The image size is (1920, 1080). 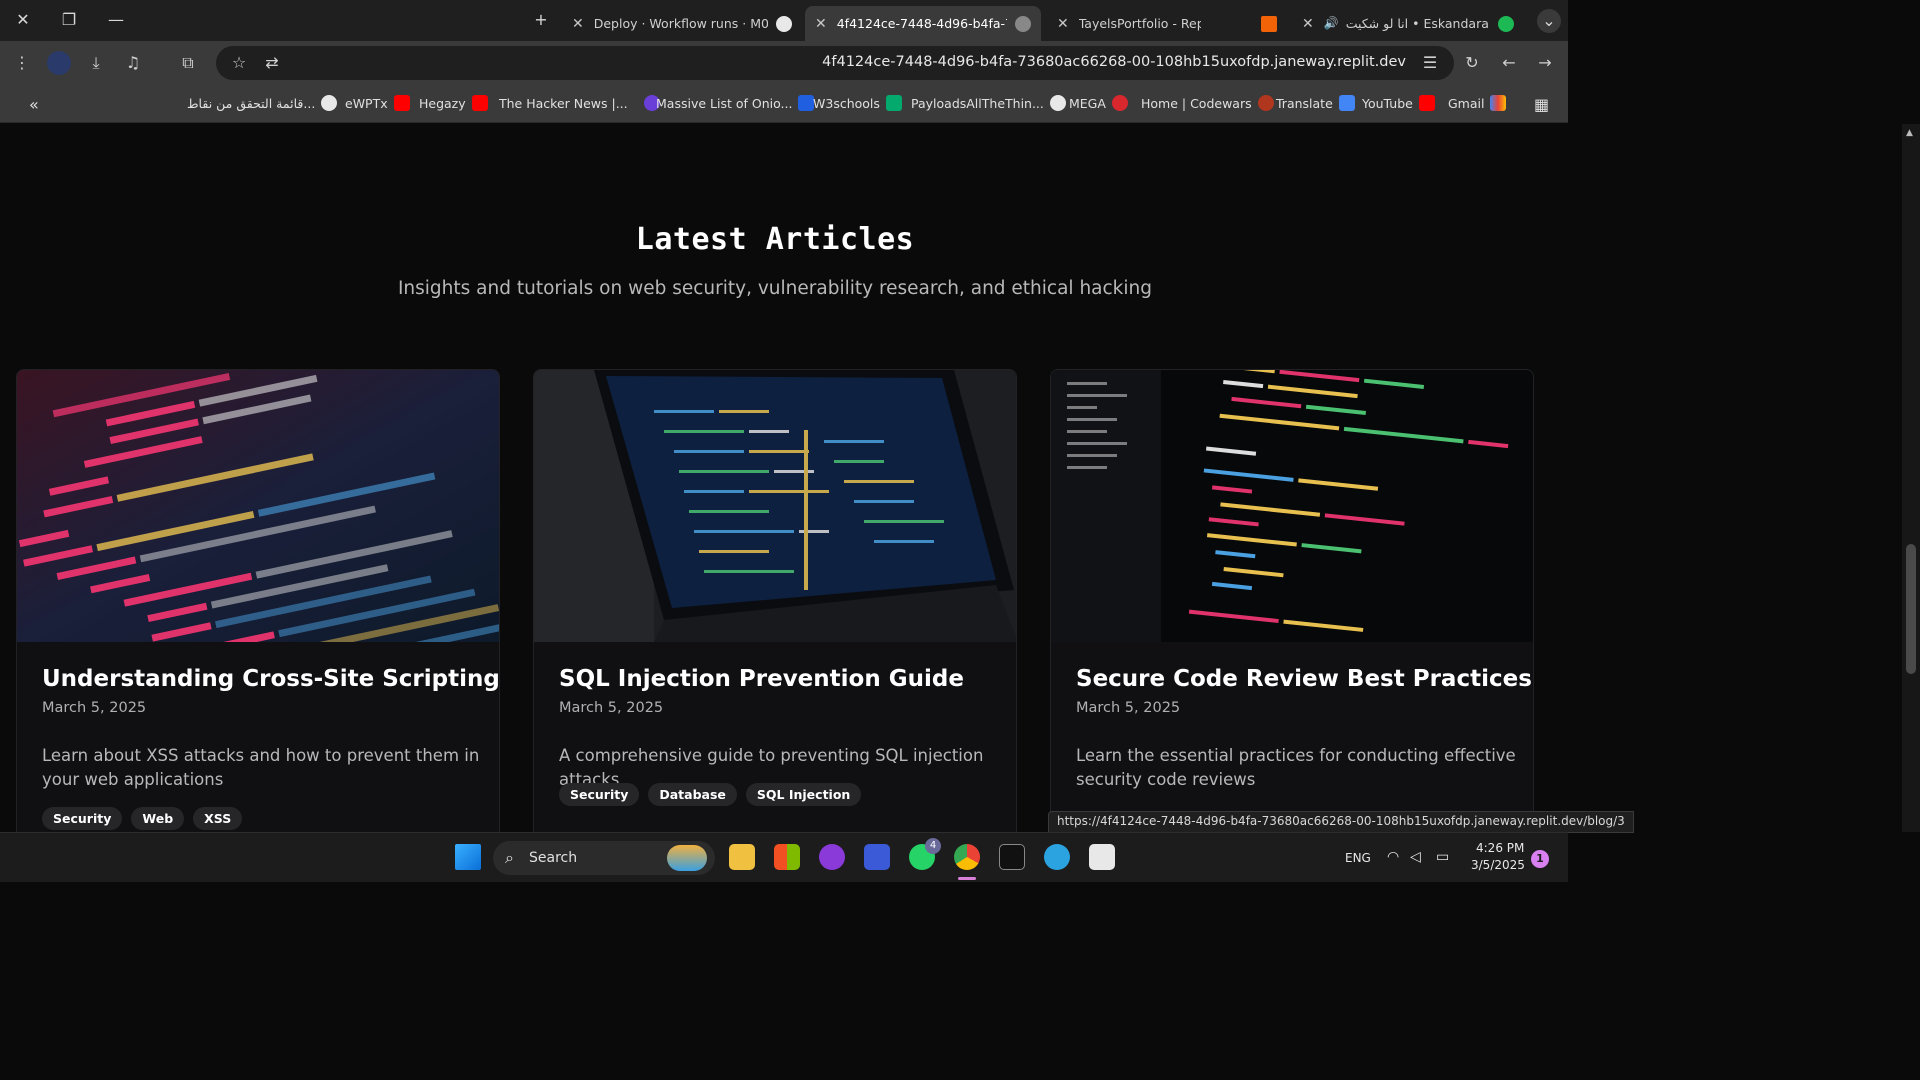 I want to click on reload-icon: ↻, so click(x=1472, y=63).